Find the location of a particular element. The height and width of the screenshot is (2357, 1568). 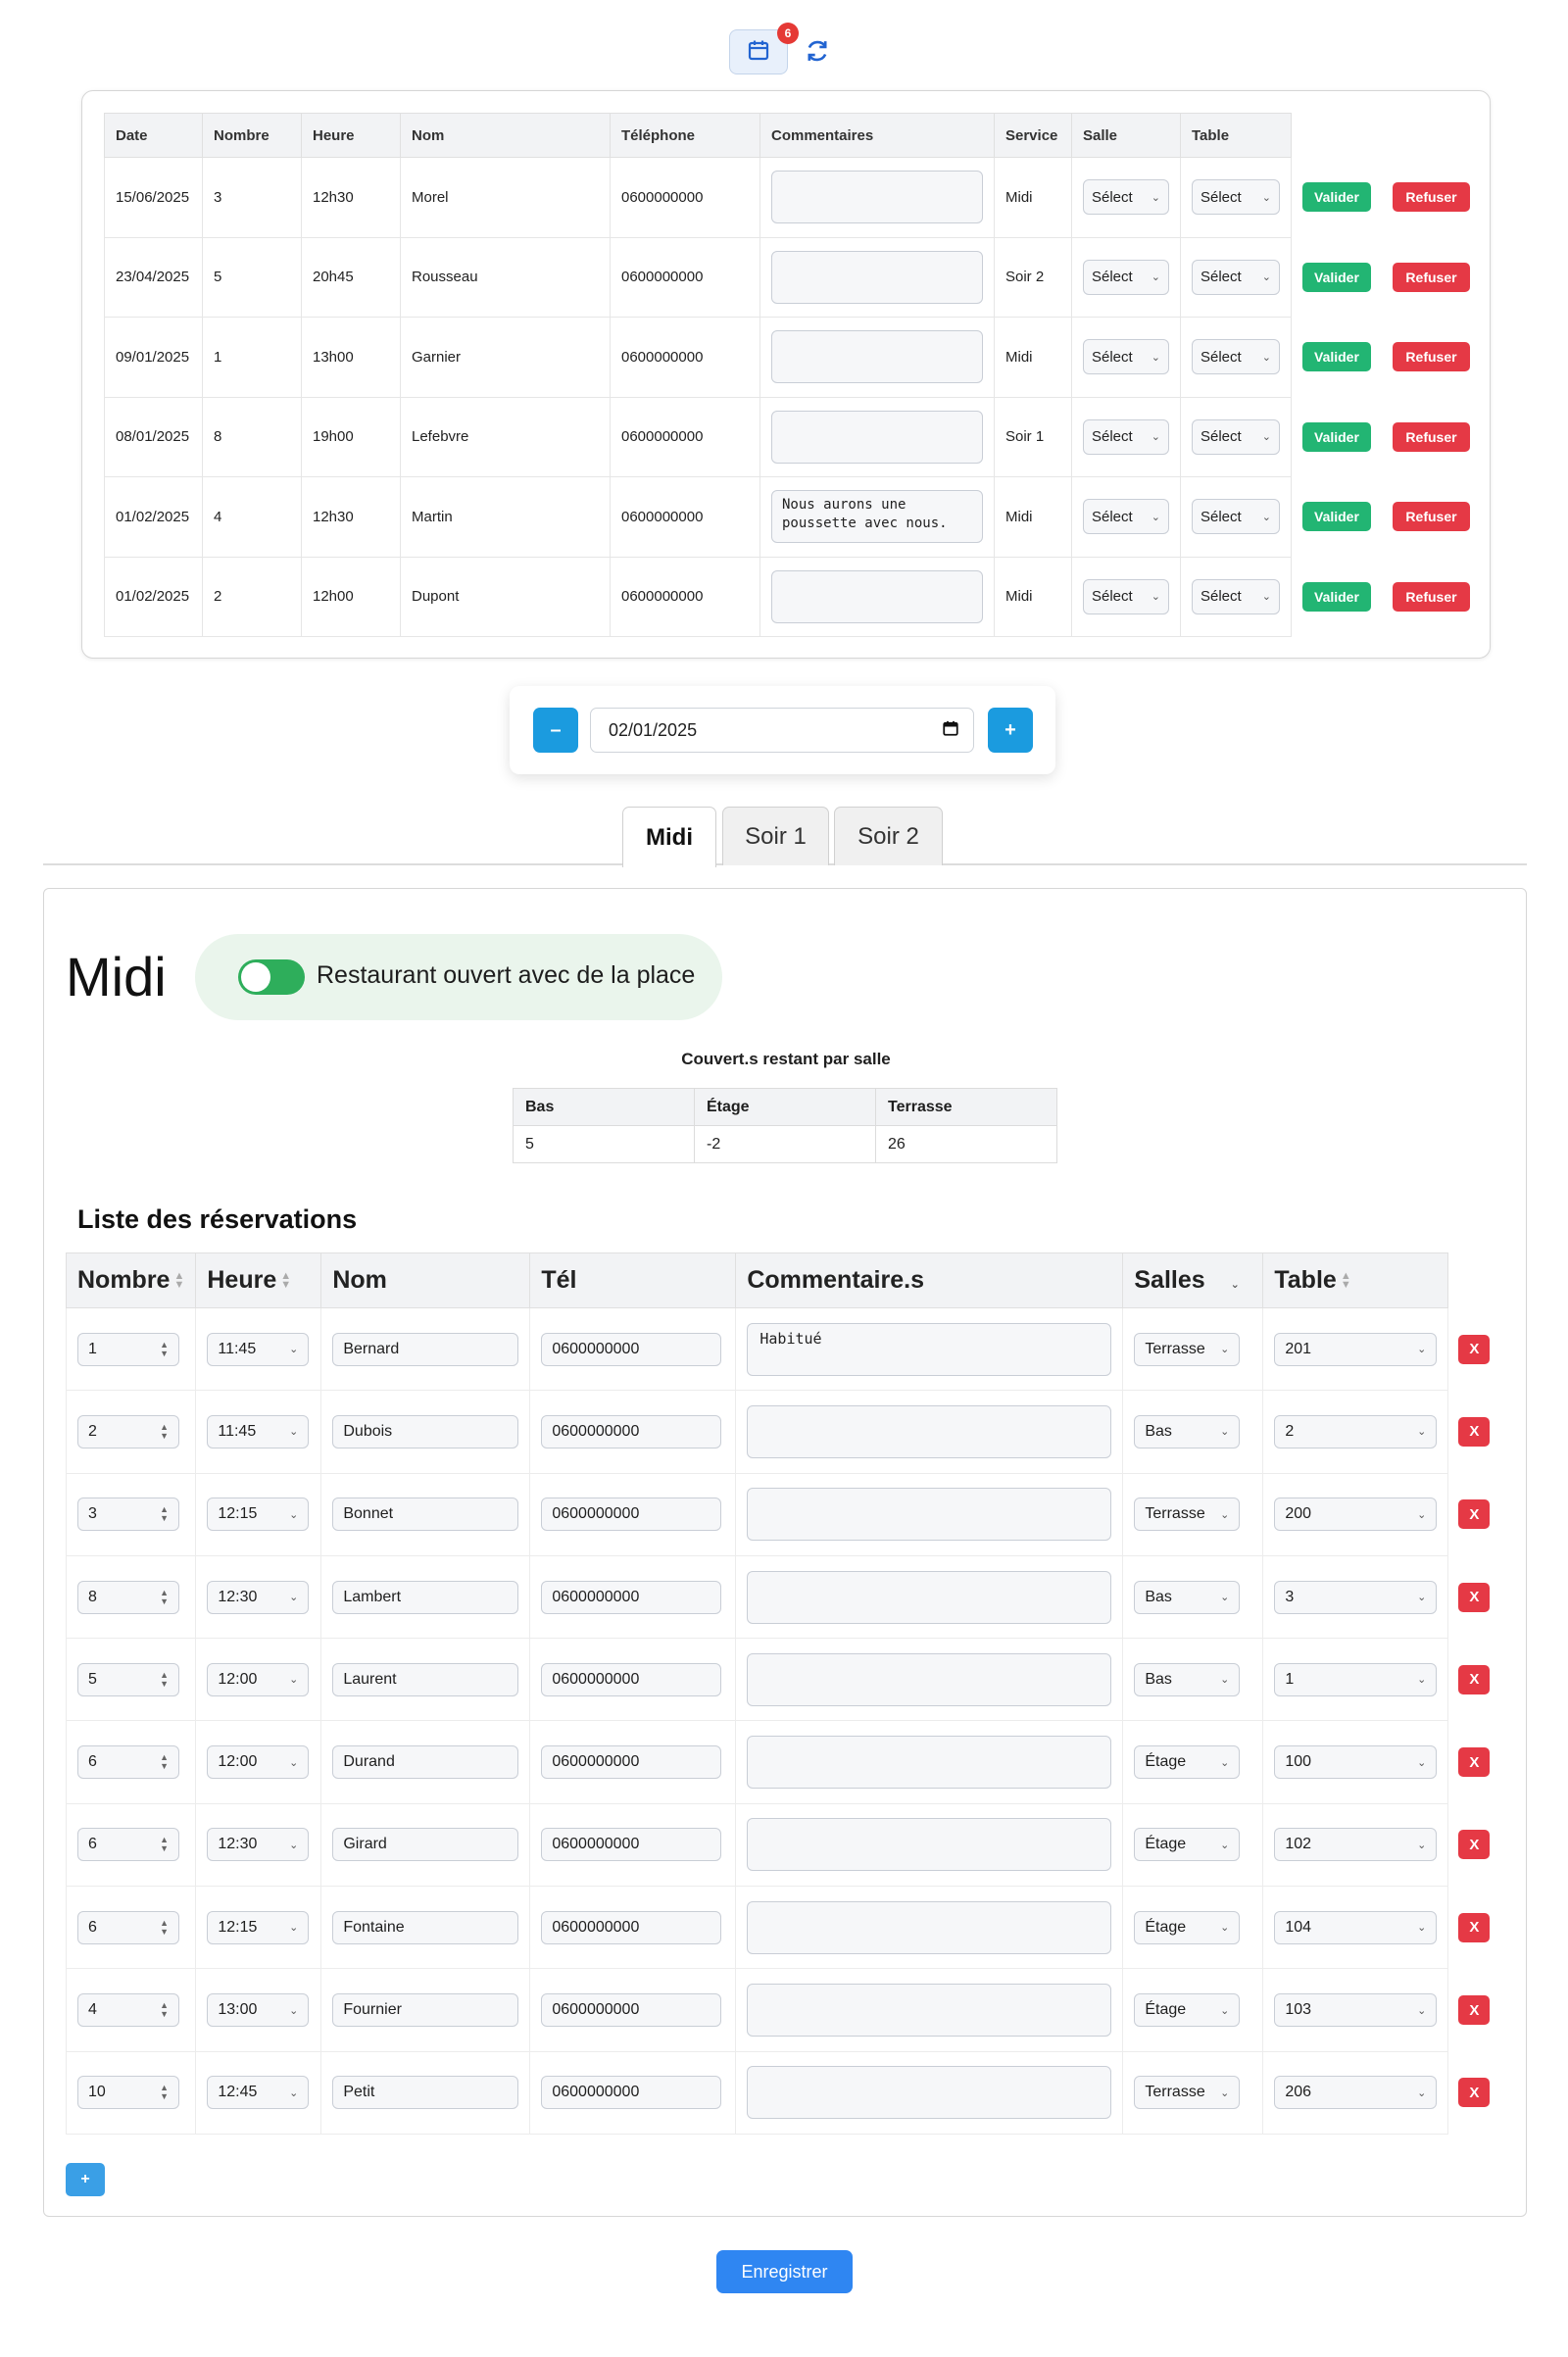

table-select: 2 ⌄ is located at coordinates (1356, 1431).